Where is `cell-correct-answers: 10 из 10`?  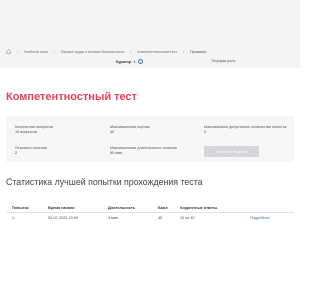 cell-correct-answers: 10 из 10 is located at coordinates (187, 217).